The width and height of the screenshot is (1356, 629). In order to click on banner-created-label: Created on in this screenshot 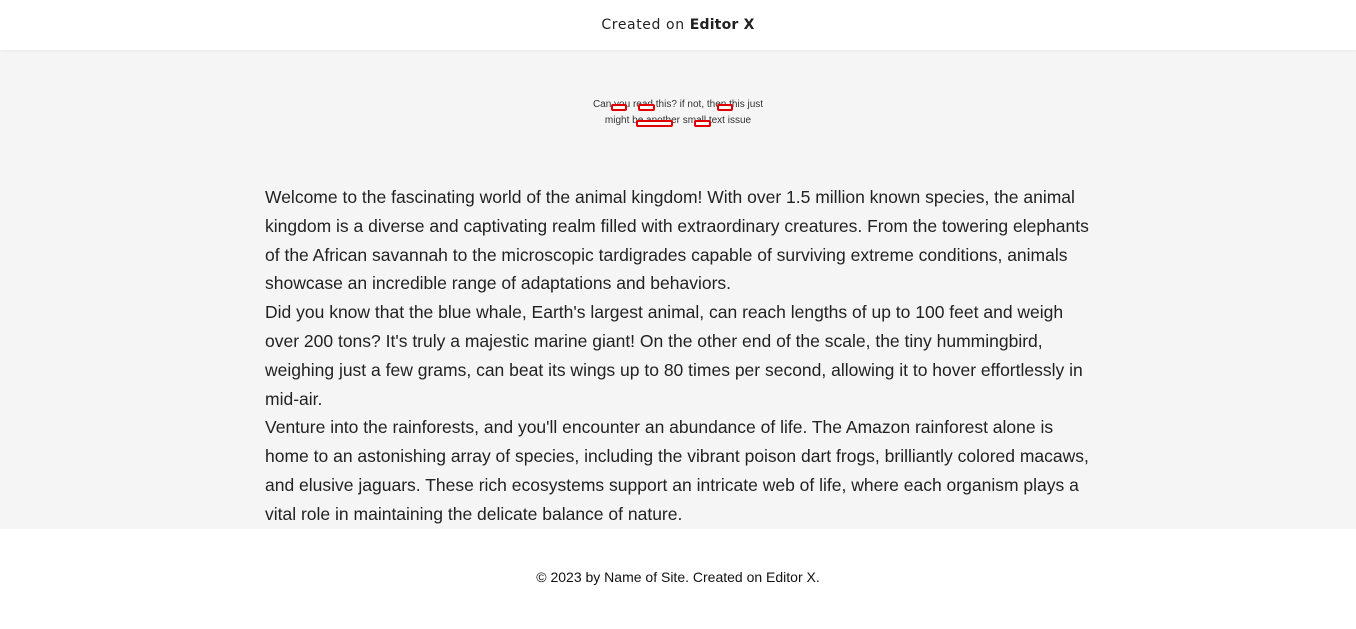, I will do `click(643, 25)`.